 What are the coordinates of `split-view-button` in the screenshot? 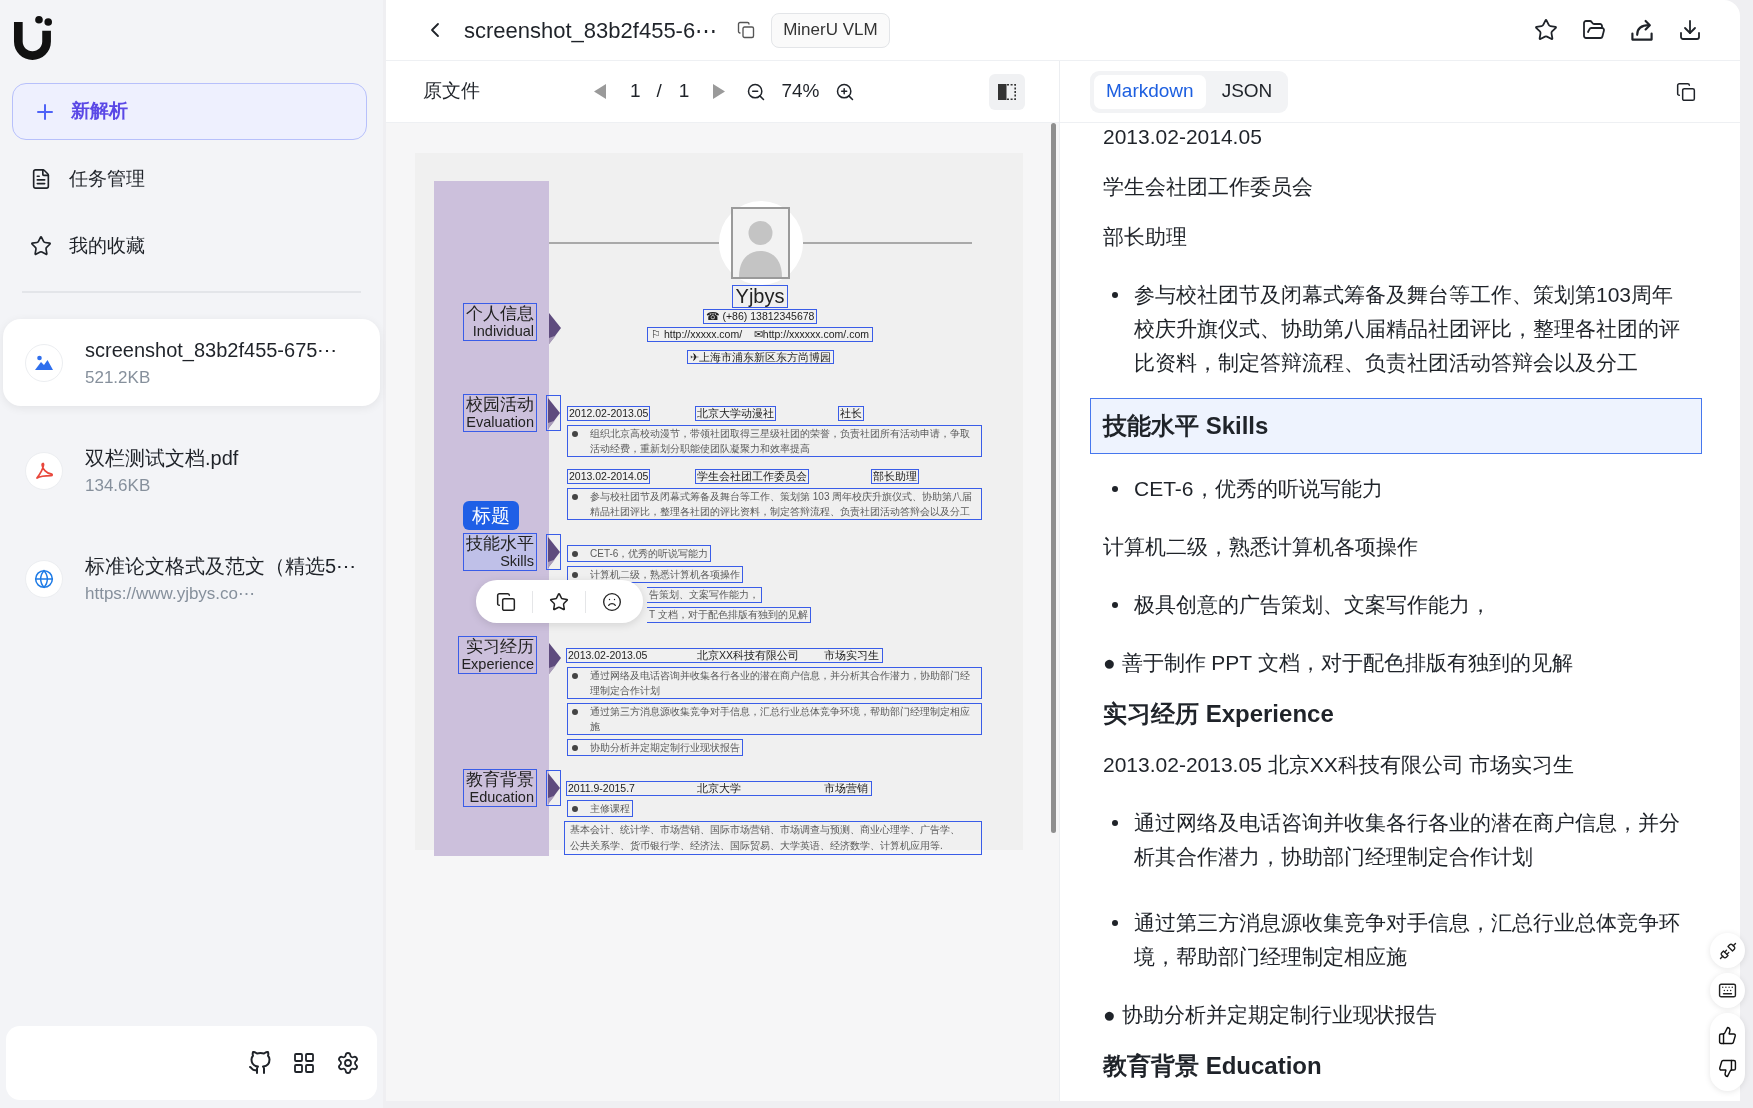 It's located at (1007, 91).